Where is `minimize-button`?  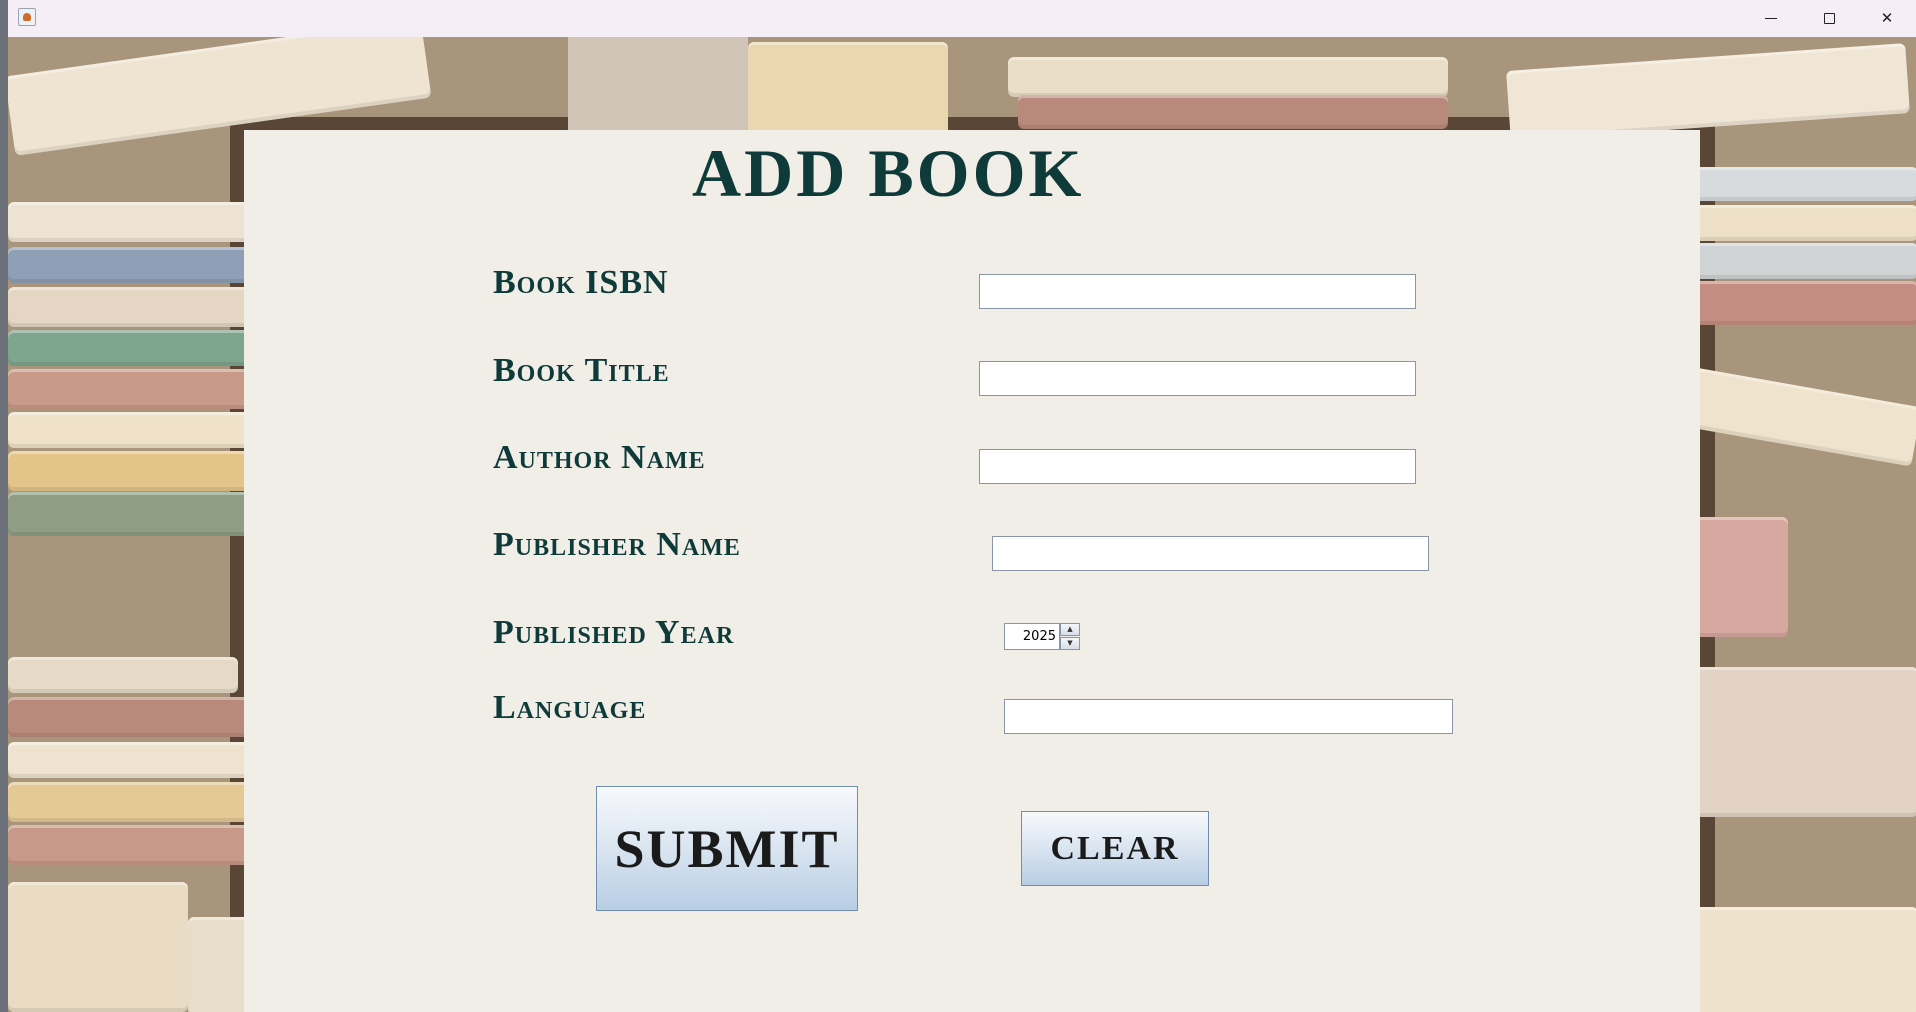 minimize-button is located at coordinates (1771, 18).